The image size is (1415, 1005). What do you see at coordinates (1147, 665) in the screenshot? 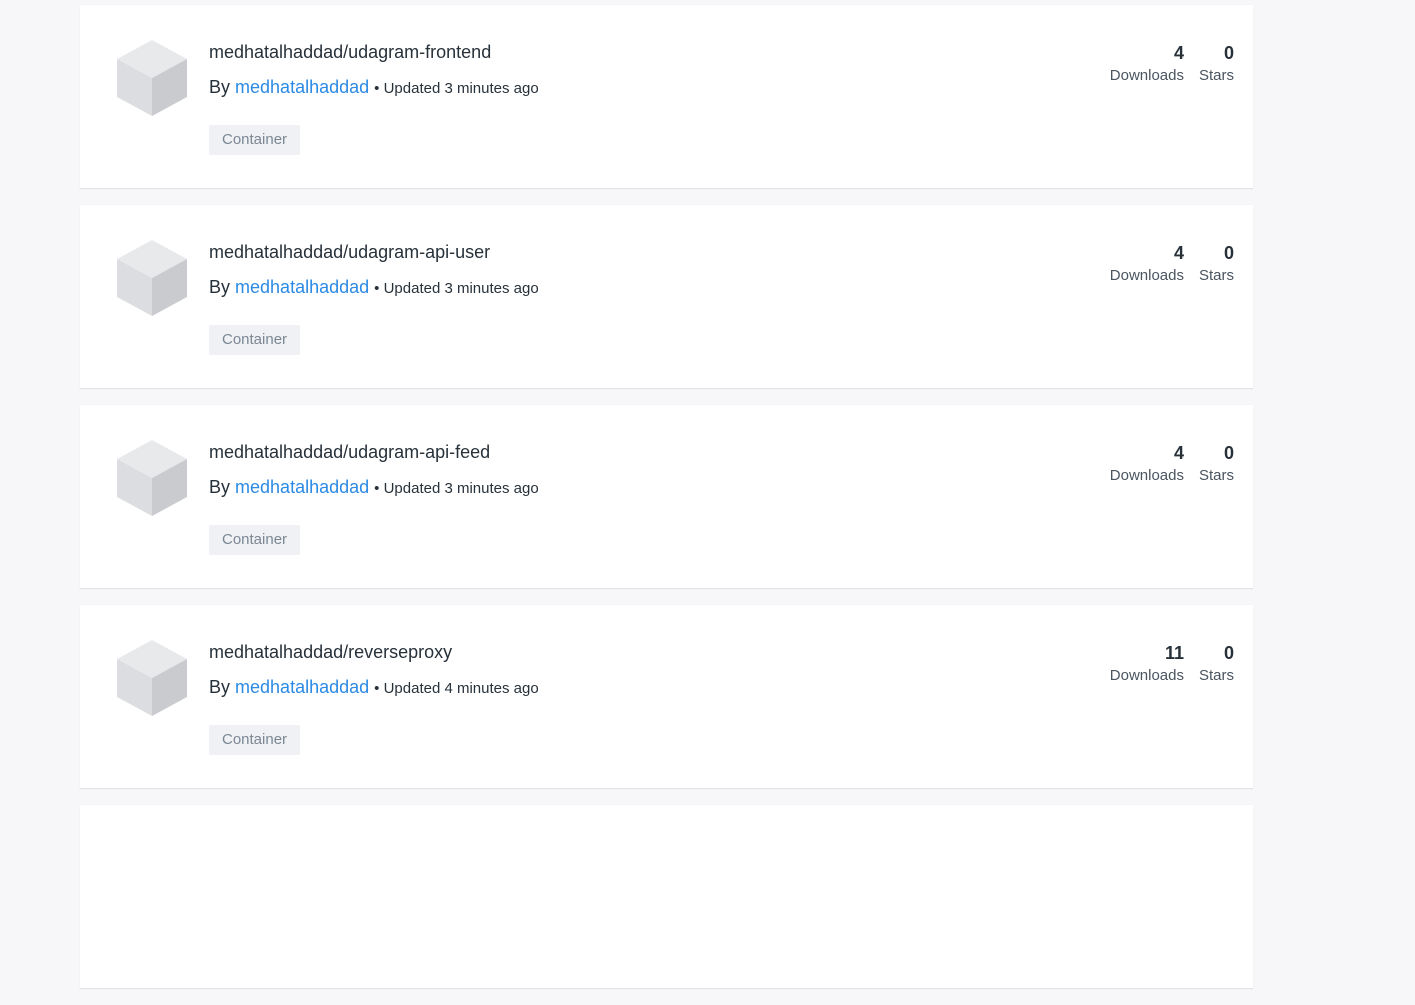
I see `downloads-stat: 11 Downloads` at bounding box center [1147, 665].